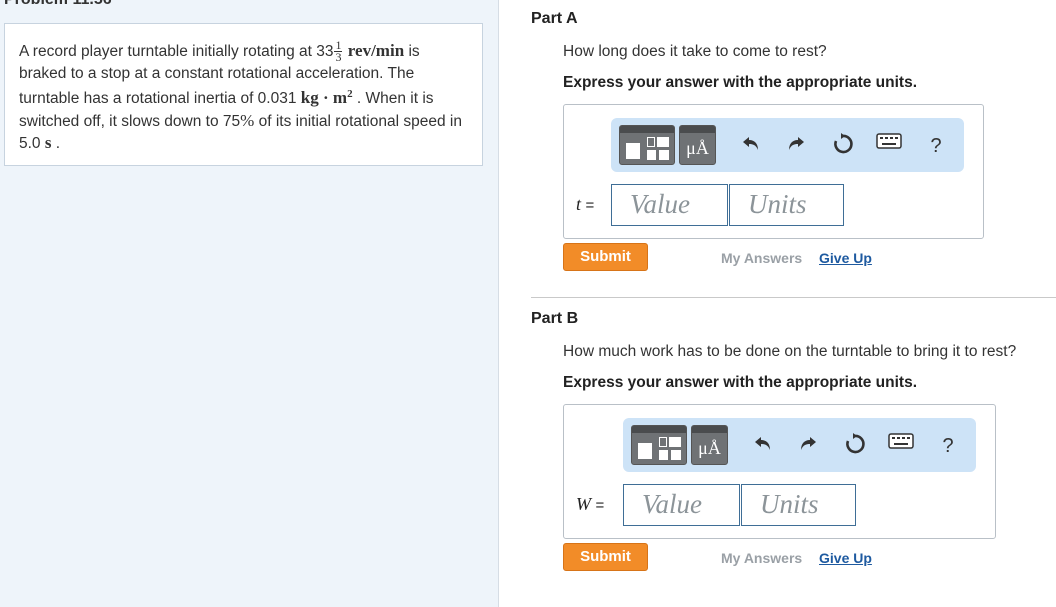 The height and width of the screenshot is (607, 1056). I want to click on percent-sign: %, so click(247, 120).